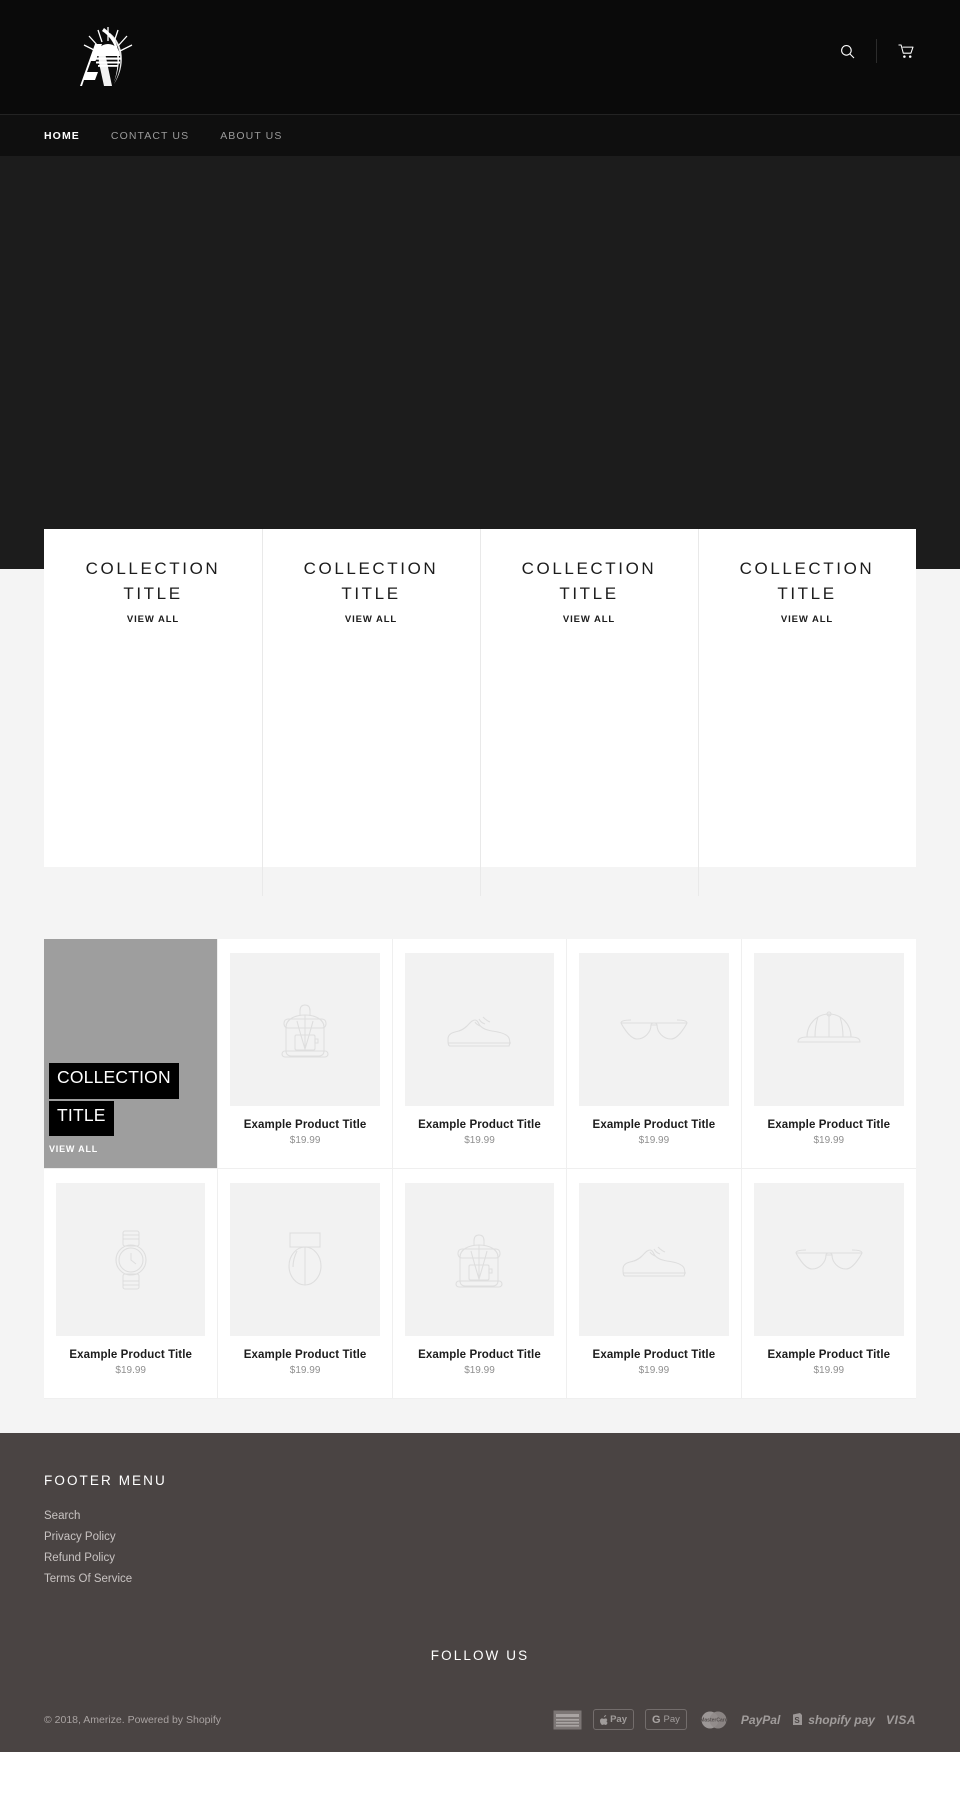 This screenshot has width=960, height=1820. I want to click on nav-item-about-us: About us, so click(251, 136).